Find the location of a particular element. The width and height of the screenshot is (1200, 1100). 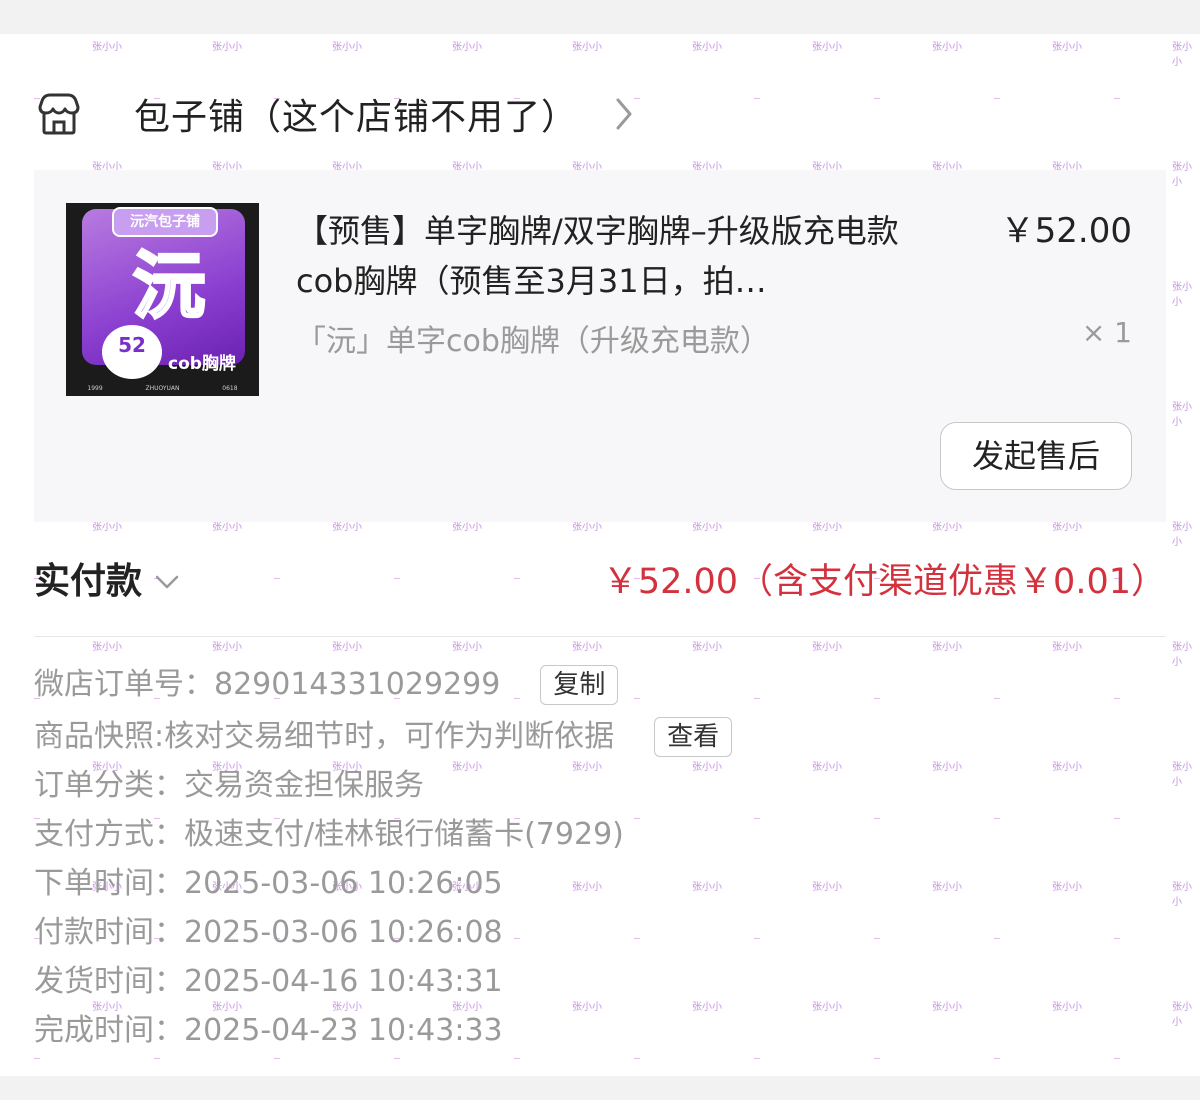

thumbnail-foot-mid: ZHUOYUAN is located at coordinates (162, 388).